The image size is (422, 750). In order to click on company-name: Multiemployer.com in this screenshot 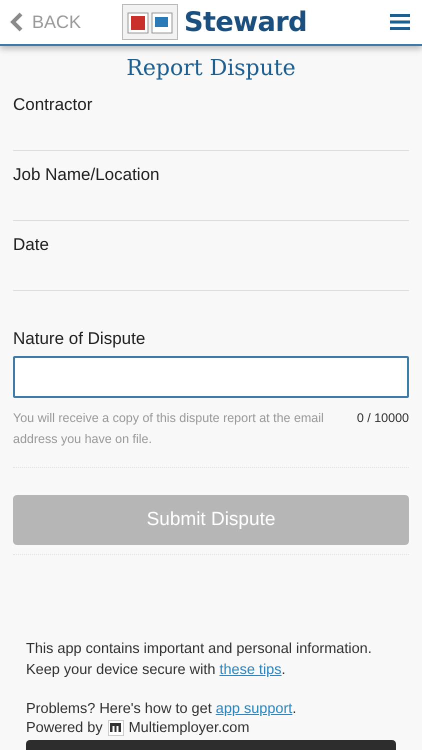, I will do `click(189, 728)`.